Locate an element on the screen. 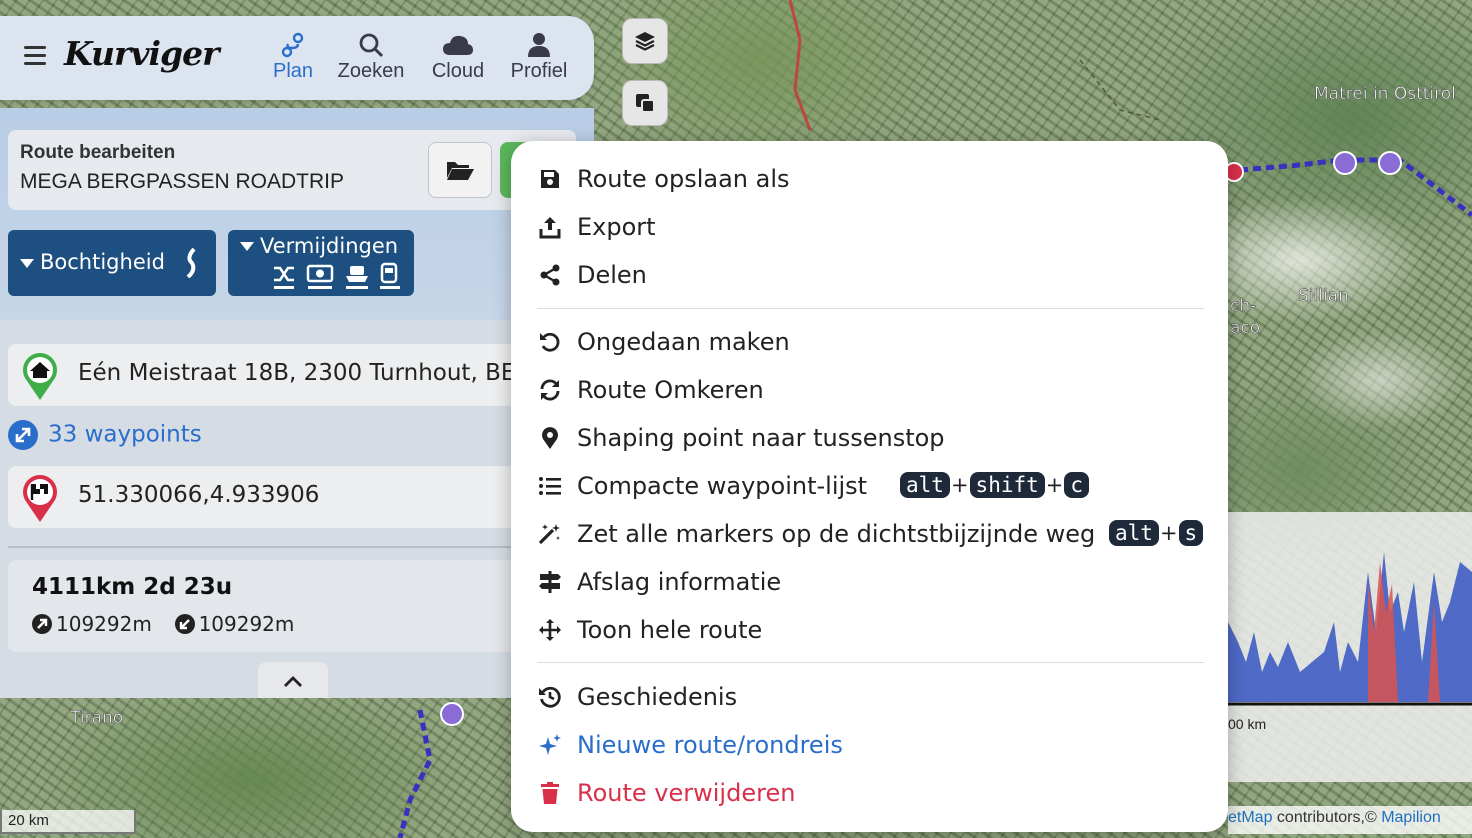 This screenshot has width=1472, height=838. sparkle-icon is located at coordinates (550, 745).